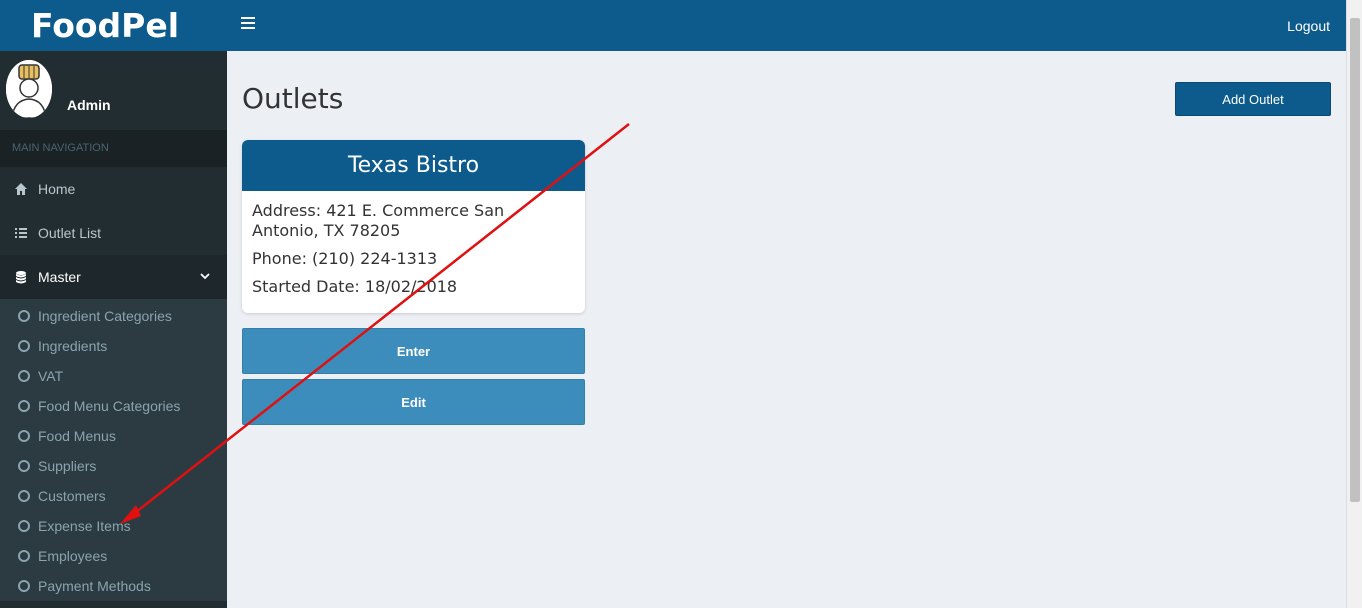 The height and width of the screenshot is (608, 1362). I want to click on submenu-item-expense-items: Expense Items, so click(113, 526).